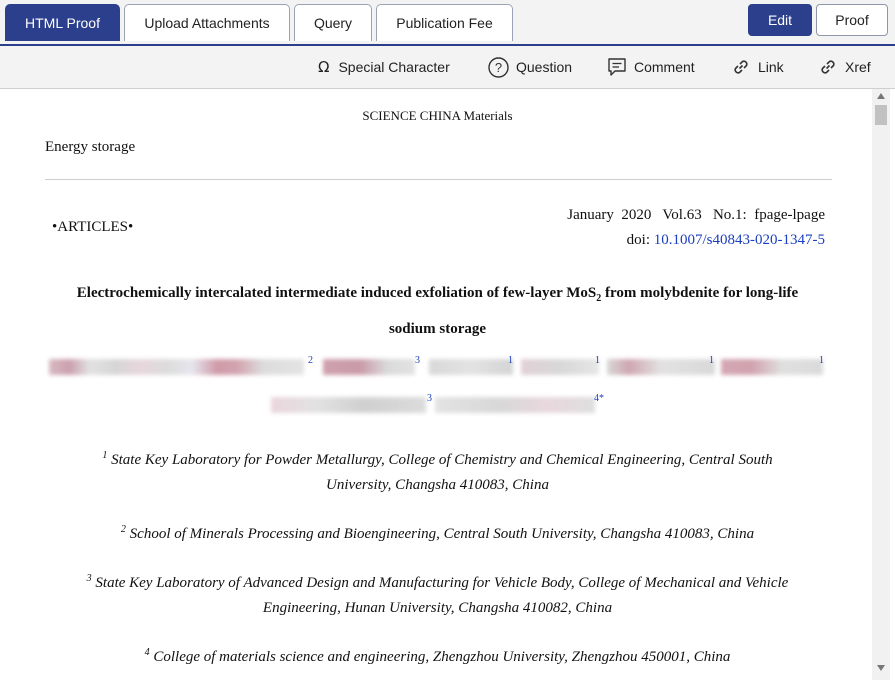  I want to click on section-heading: Energy storage, so click(90, 147).